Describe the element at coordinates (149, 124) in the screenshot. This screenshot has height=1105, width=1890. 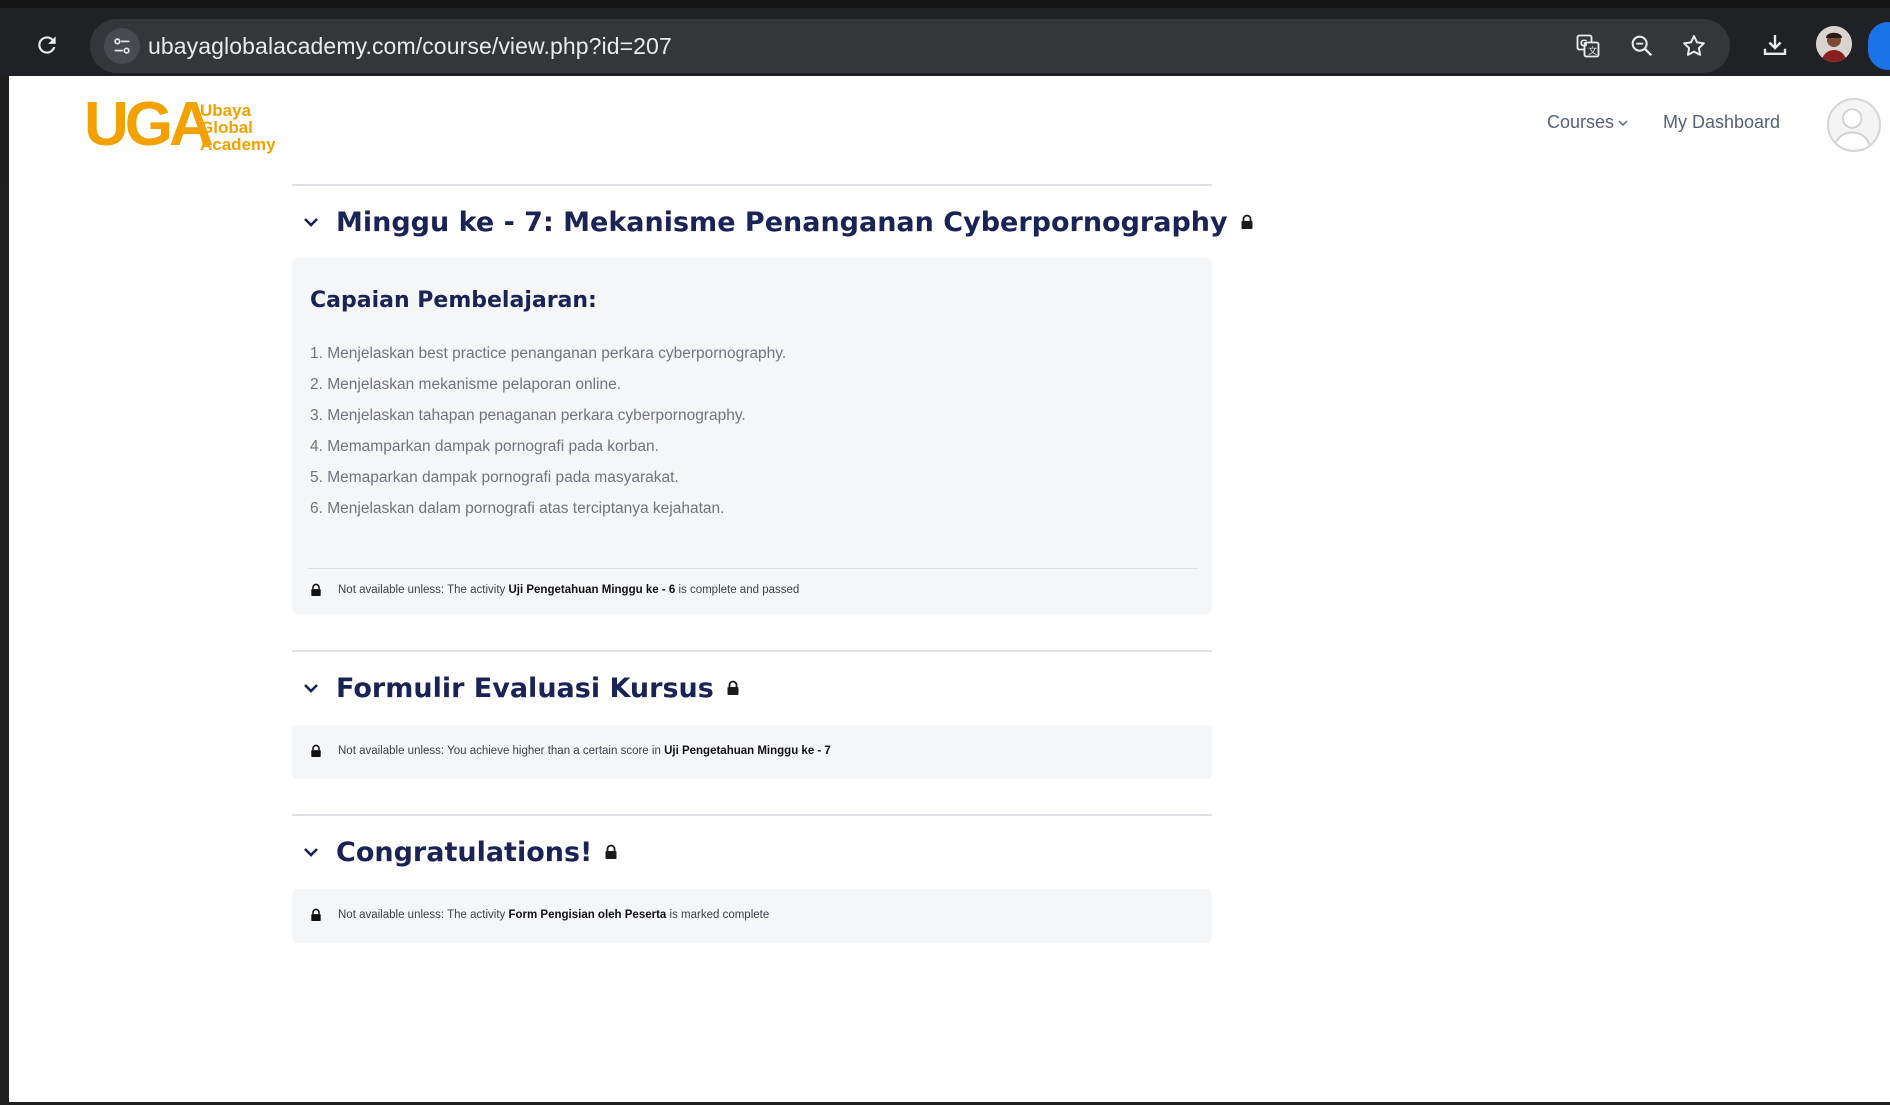
I see `logo-mark: UGA` at that location.